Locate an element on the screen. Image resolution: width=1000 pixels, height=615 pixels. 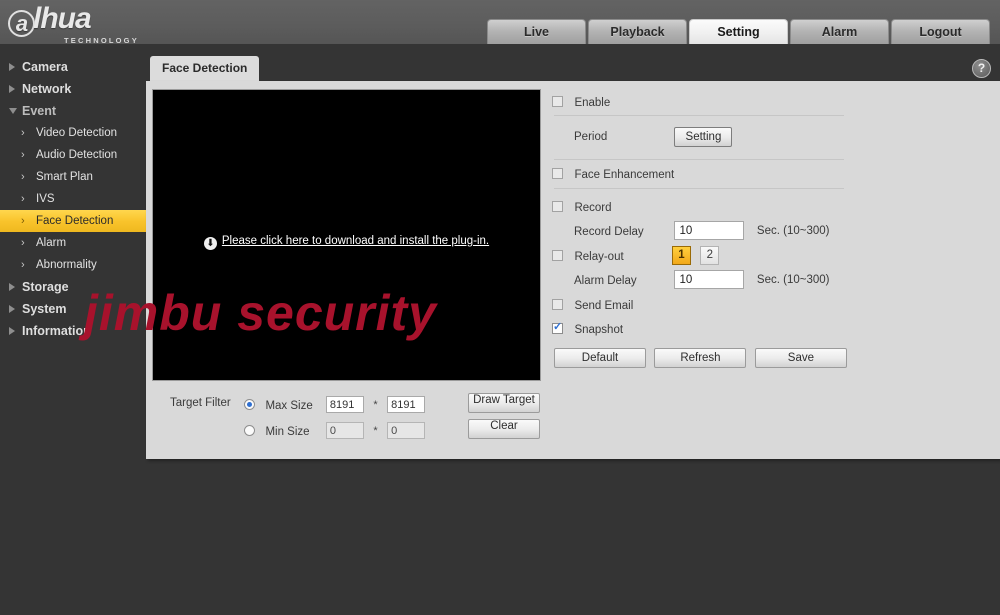
alarm-delay-row: Alarm Delay Sec. (10~300) is located at coordinates (690, 279).